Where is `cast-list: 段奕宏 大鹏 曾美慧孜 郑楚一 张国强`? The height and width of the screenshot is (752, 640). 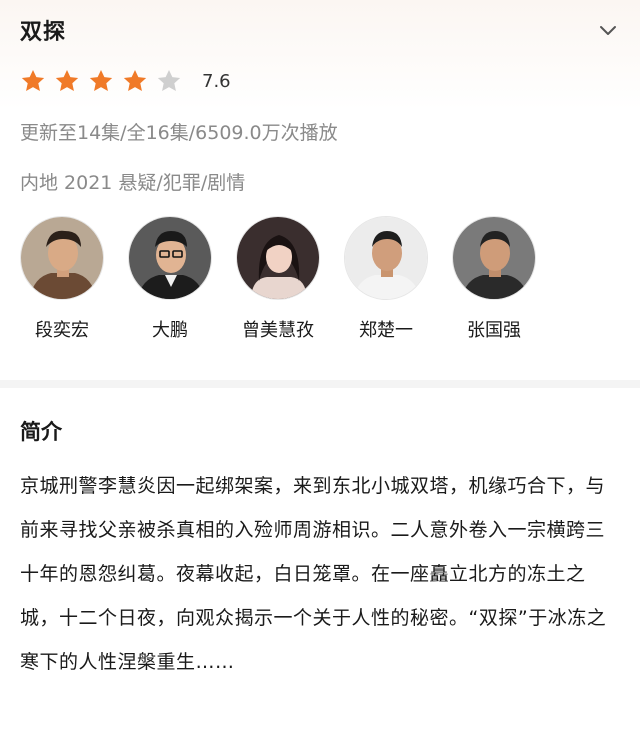 cast-list: 段奕宏 大鹏 曾美慧孜 郑楚一 张国强 is located at coordinates (290, 279).